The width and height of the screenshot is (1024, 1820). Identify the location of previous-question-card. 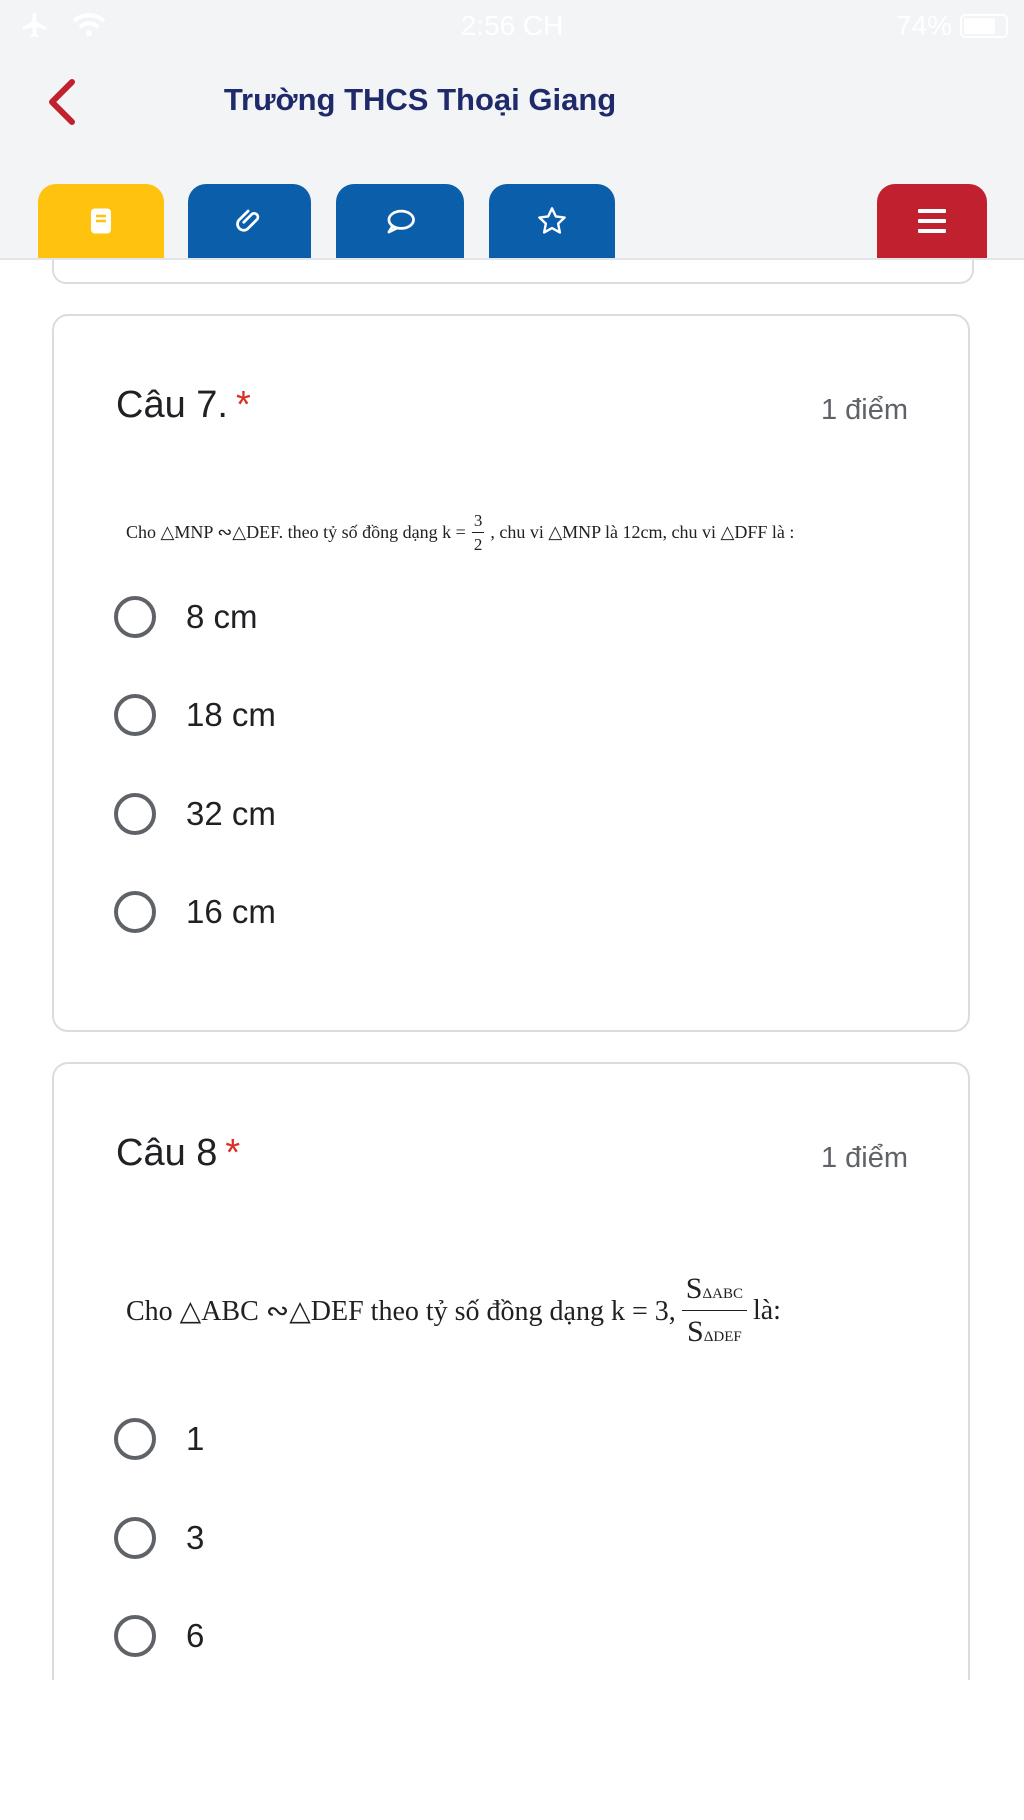
(513, 272).